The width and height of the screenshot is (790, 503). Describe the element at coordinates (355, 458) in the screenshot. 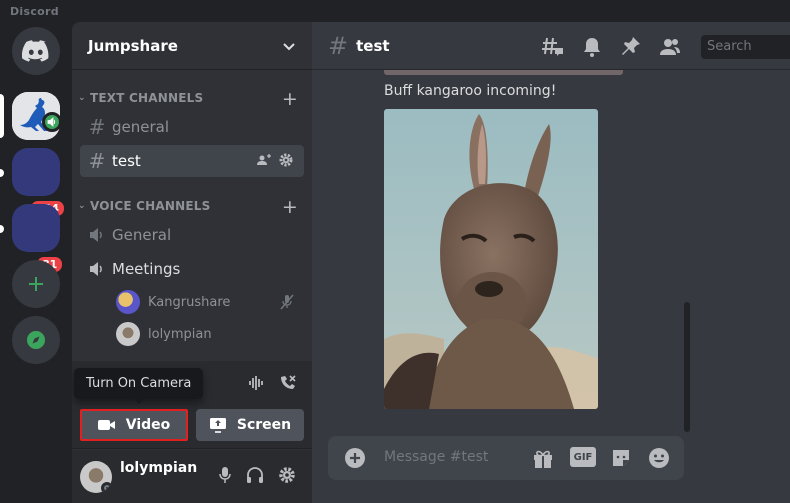

I see `add-attachment-icon` at that location.